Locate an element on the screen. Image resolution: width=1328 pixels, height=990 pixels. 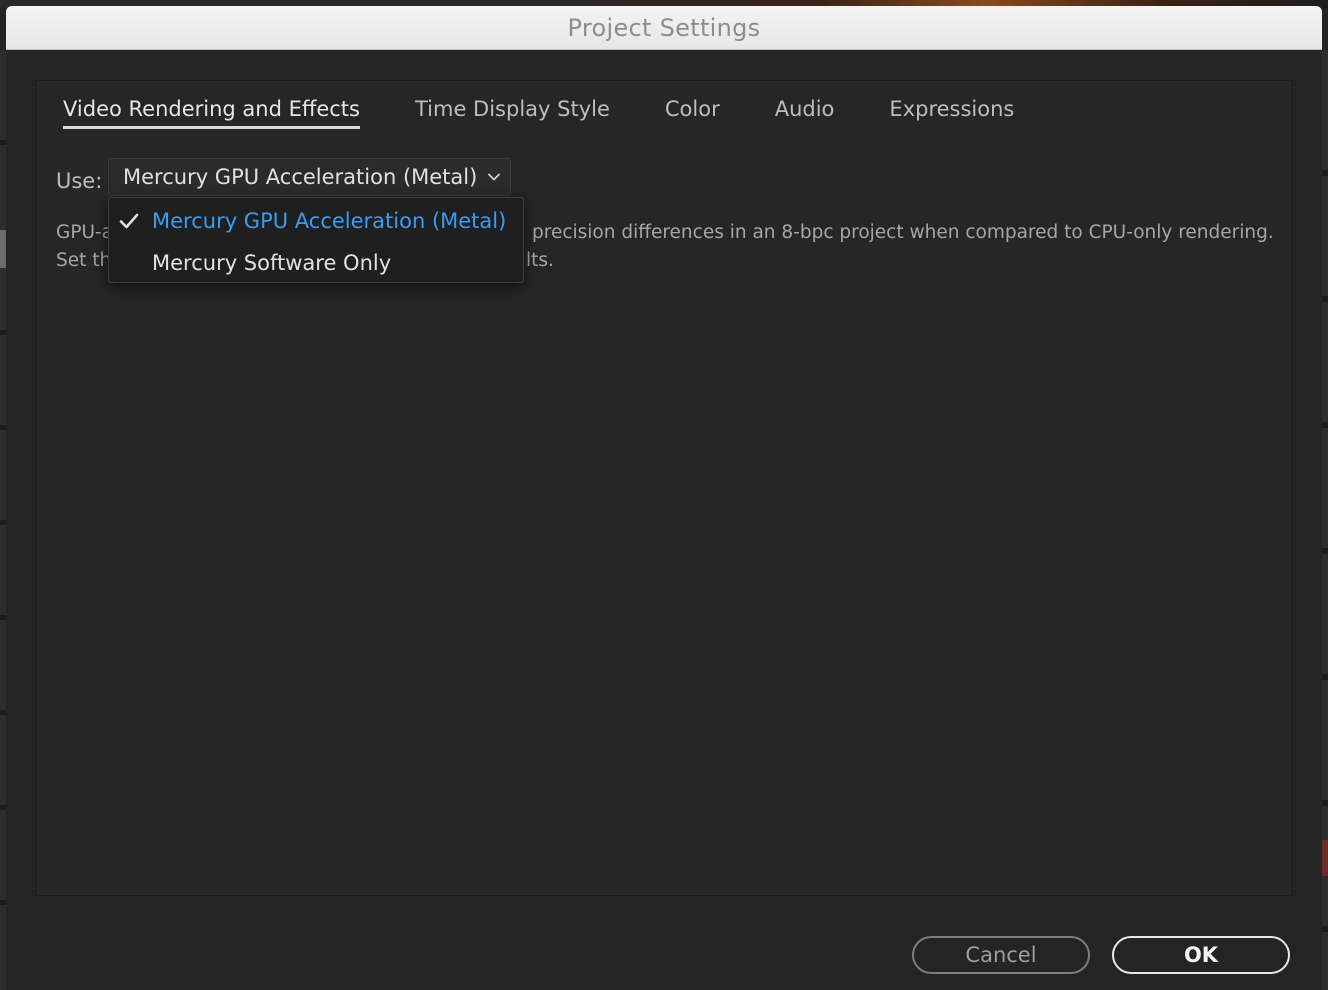
tab-time-display-style: Time Display Style is located at coordinates (512, 113).